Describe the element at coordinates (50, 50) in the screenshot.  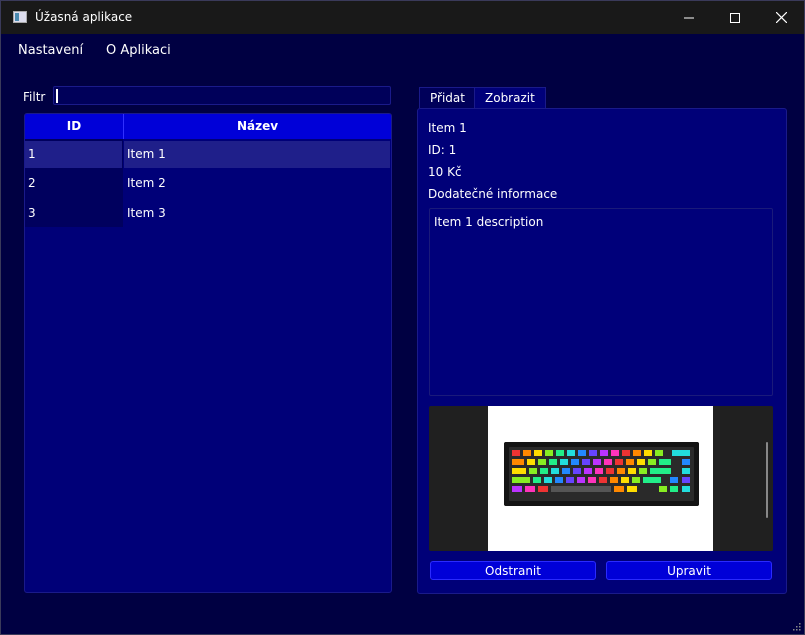
I see `menu-settings: Nastavení` at that location.